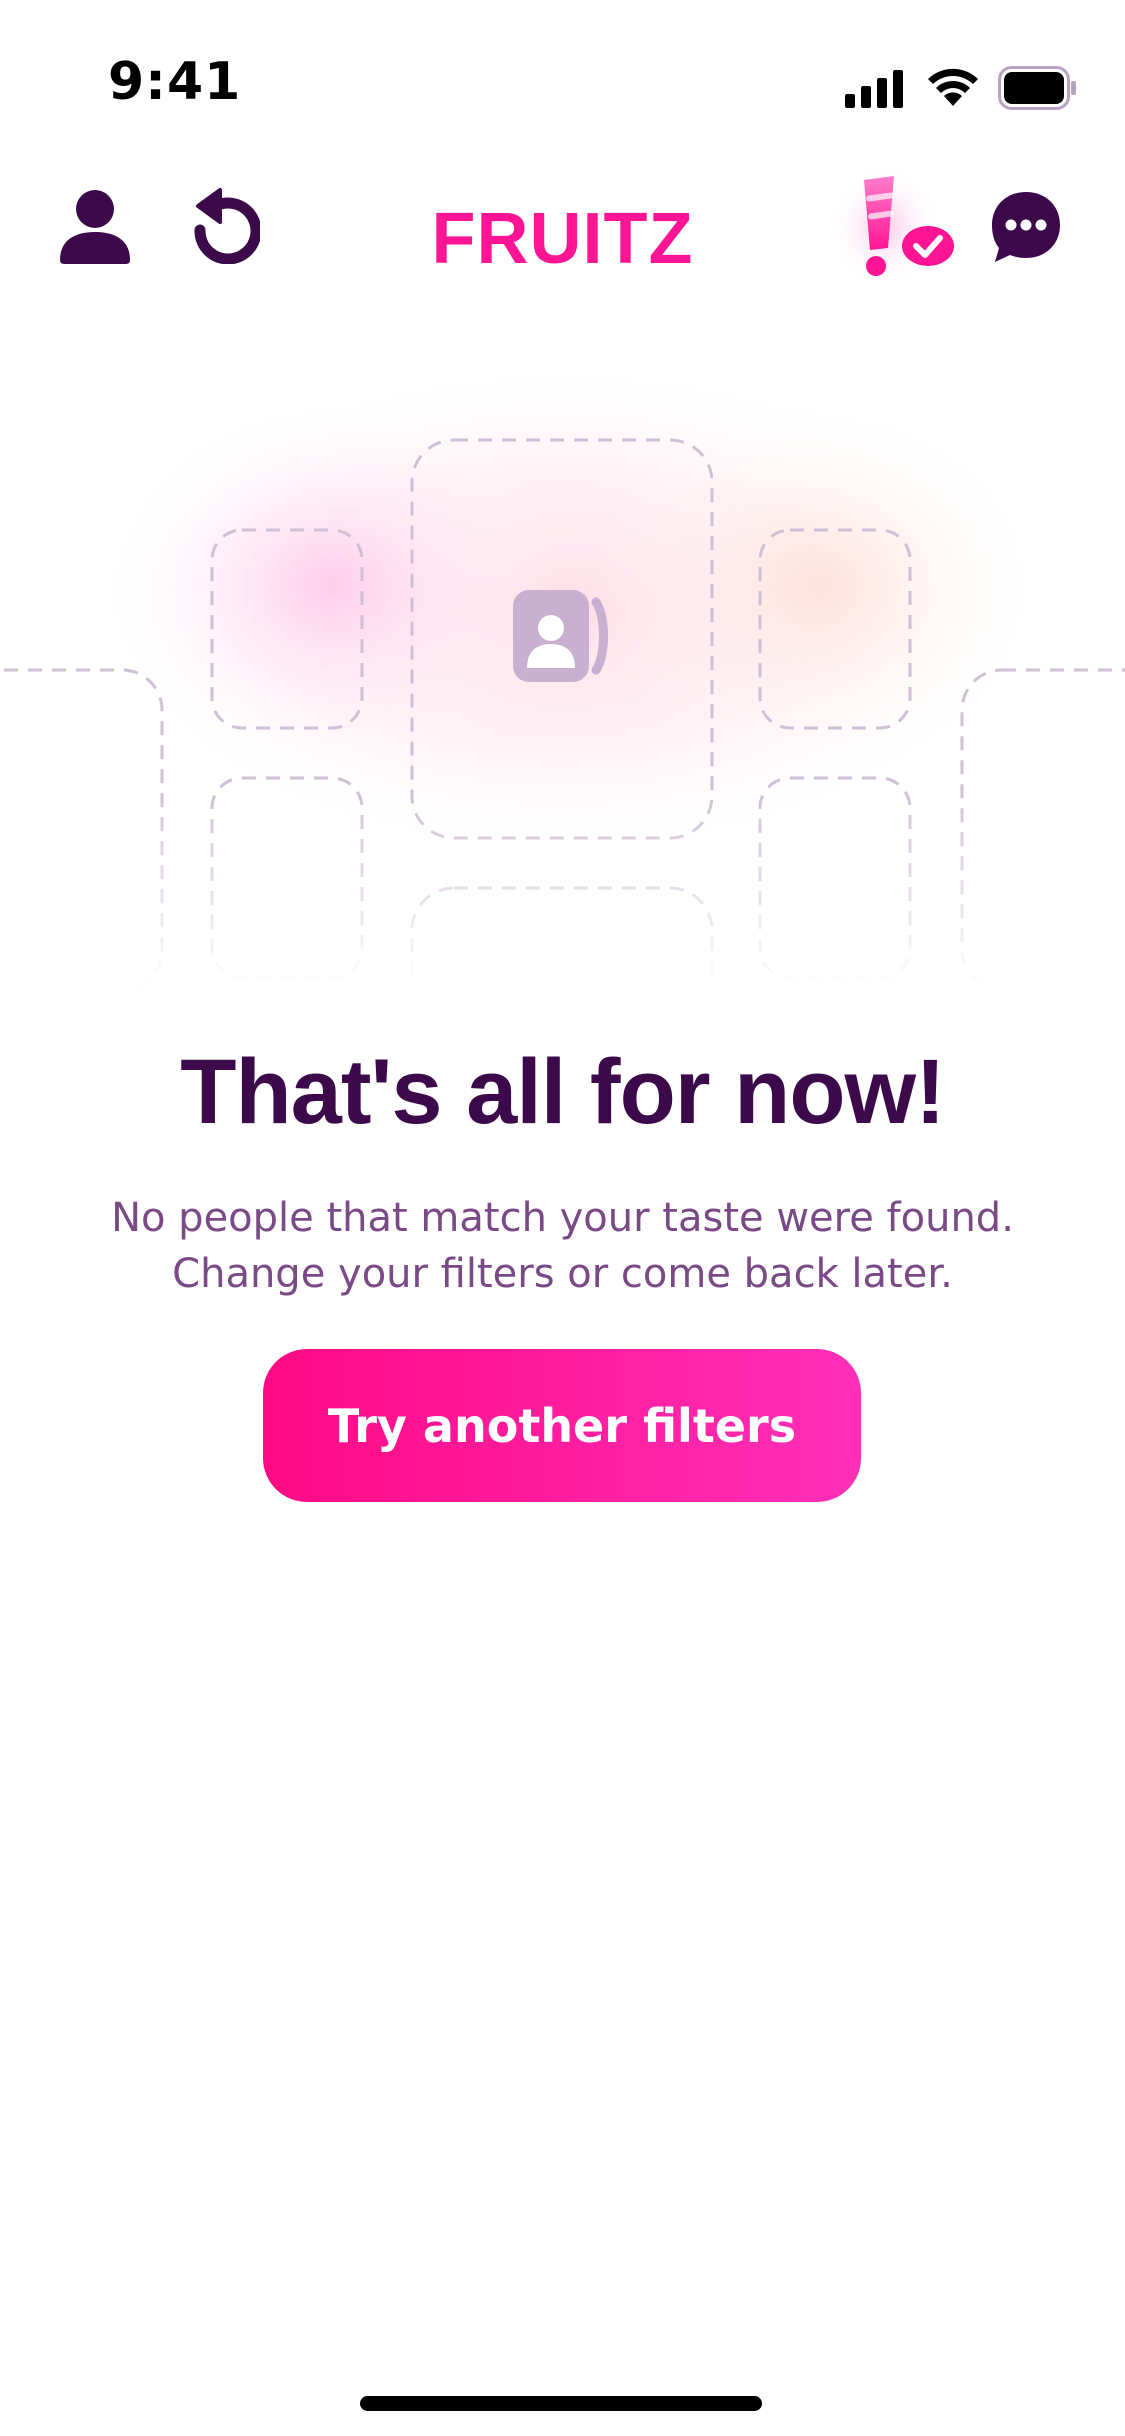 This screenshot has width=1125, height=2436. I want to click on status-time: 9:41, so click(175, 82).